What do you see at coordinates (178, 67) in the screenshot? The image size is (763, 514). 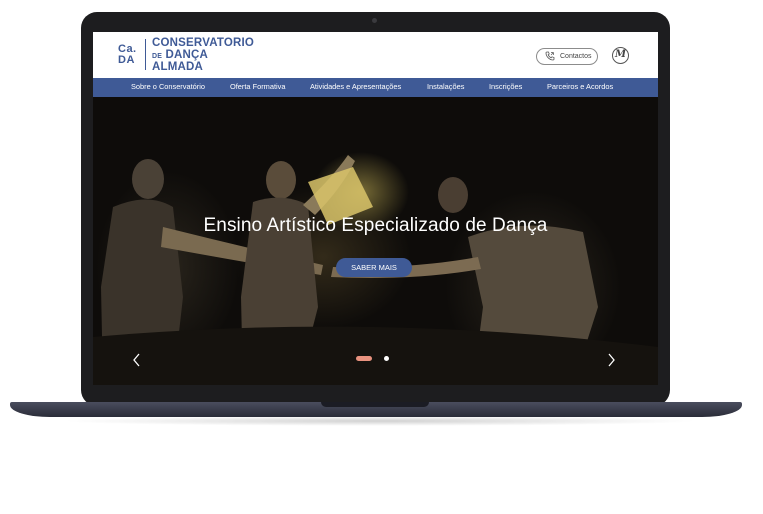 I see `logo-line3: ALMADA` at bounding box center [178, 67].